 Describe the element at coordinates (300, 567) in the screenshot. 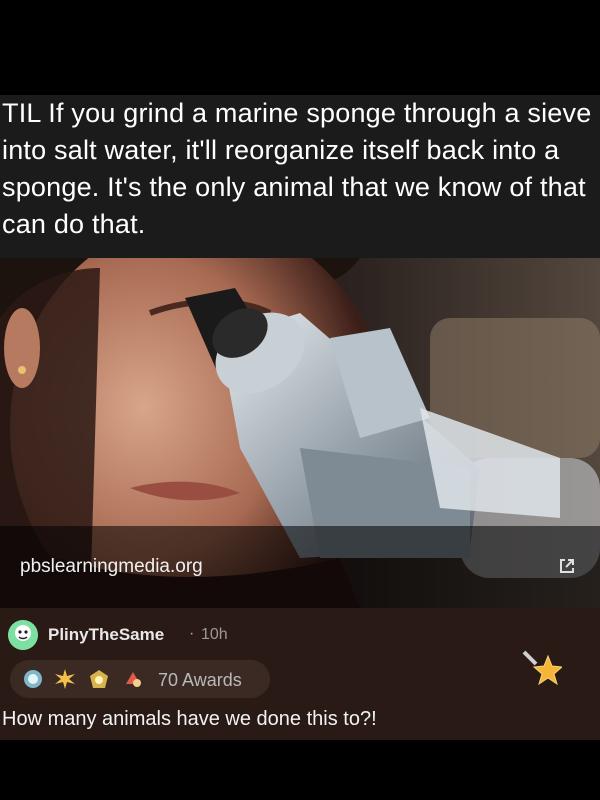

I see `link-preview-bar: pbslearningmedia.org` at that location.